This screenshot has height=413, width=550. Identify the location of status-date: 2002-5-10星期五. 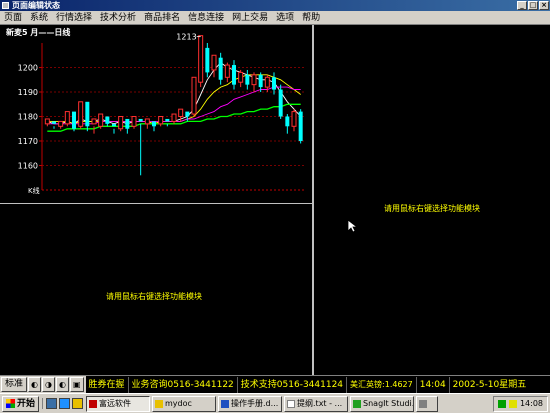
(489, 384).